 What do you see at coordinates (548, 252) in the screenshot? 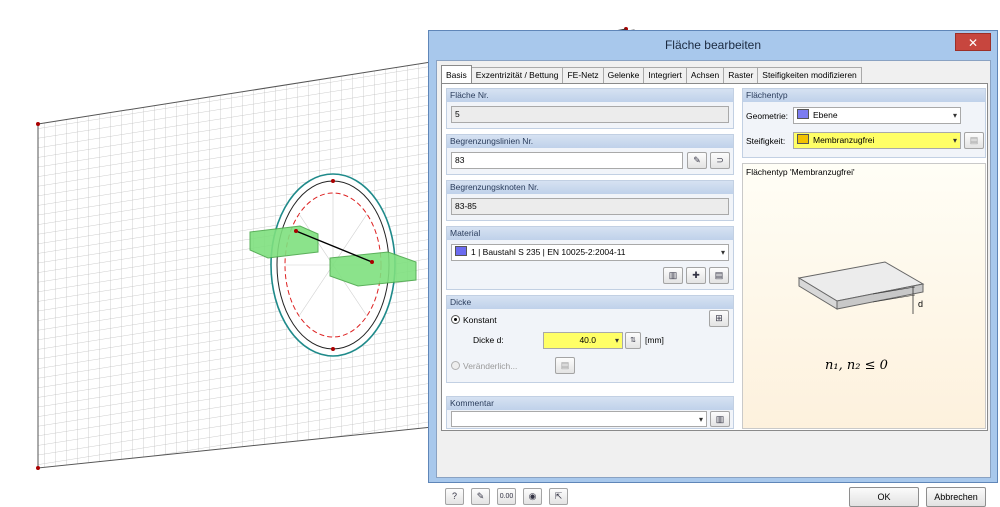
I see `material-value: 1 | Baustahl S 235 | EN 10025-2:2004-11` at bounding box center [548, 252].